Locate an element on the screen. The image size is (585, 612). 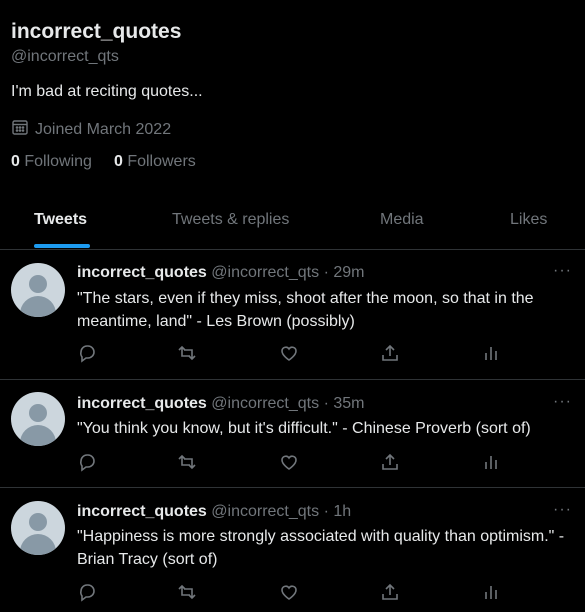
following-link: 0 Following is located at coordinates (51, 162).